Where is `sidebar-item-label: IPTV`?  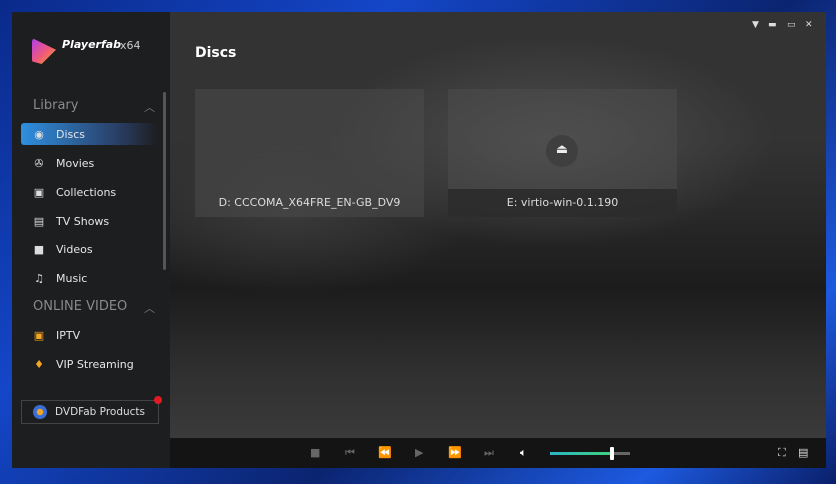 sidebar-item-label: IPTV is located at coordinates (68, 335).